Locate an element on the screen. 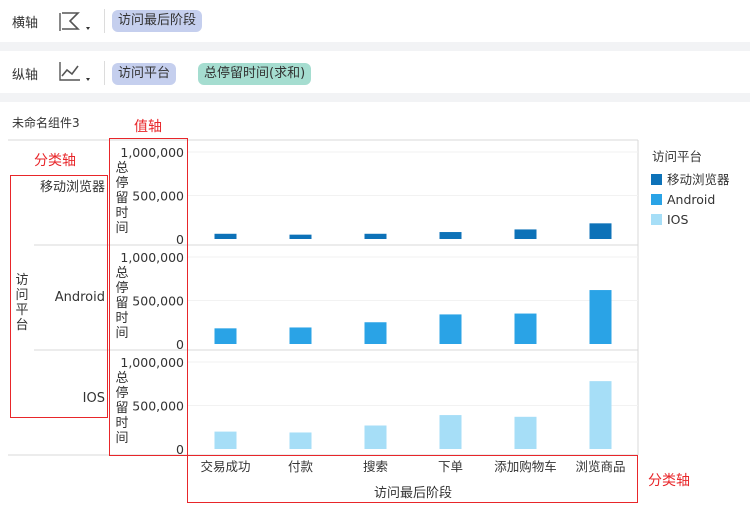 The height and width of the screenshot is (518, 750). value-axis-annotation: 值轴 is located at coordinates (148, 127).